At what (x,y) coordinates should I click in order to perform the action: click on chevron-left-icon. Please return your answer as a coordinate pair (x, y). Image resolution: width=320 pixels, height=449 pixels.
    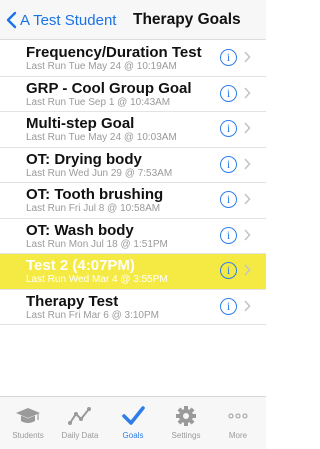
    Looking at the image, I should click on (11, 20).